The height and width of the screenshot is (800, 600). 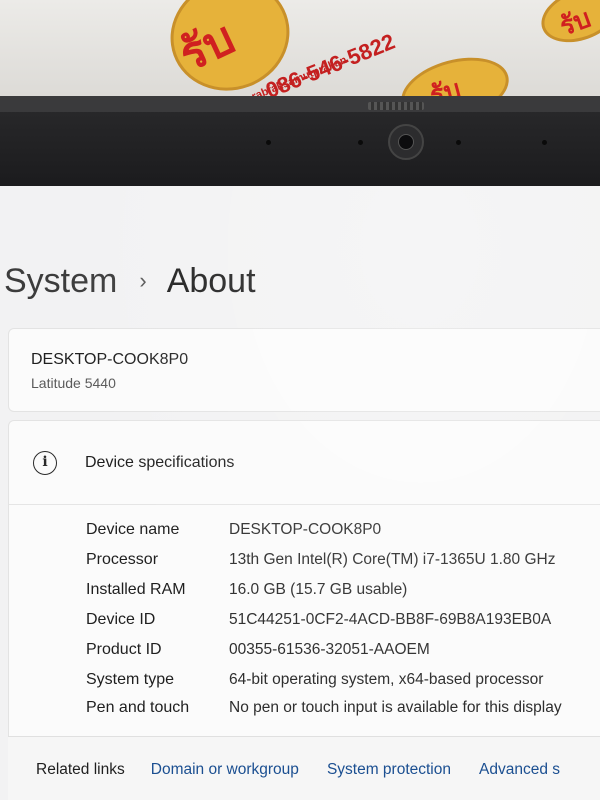 What do you see at coordinates (396, 106) in the screenshot?
I see `privacy-shutter` at bounding box center [396, 106].